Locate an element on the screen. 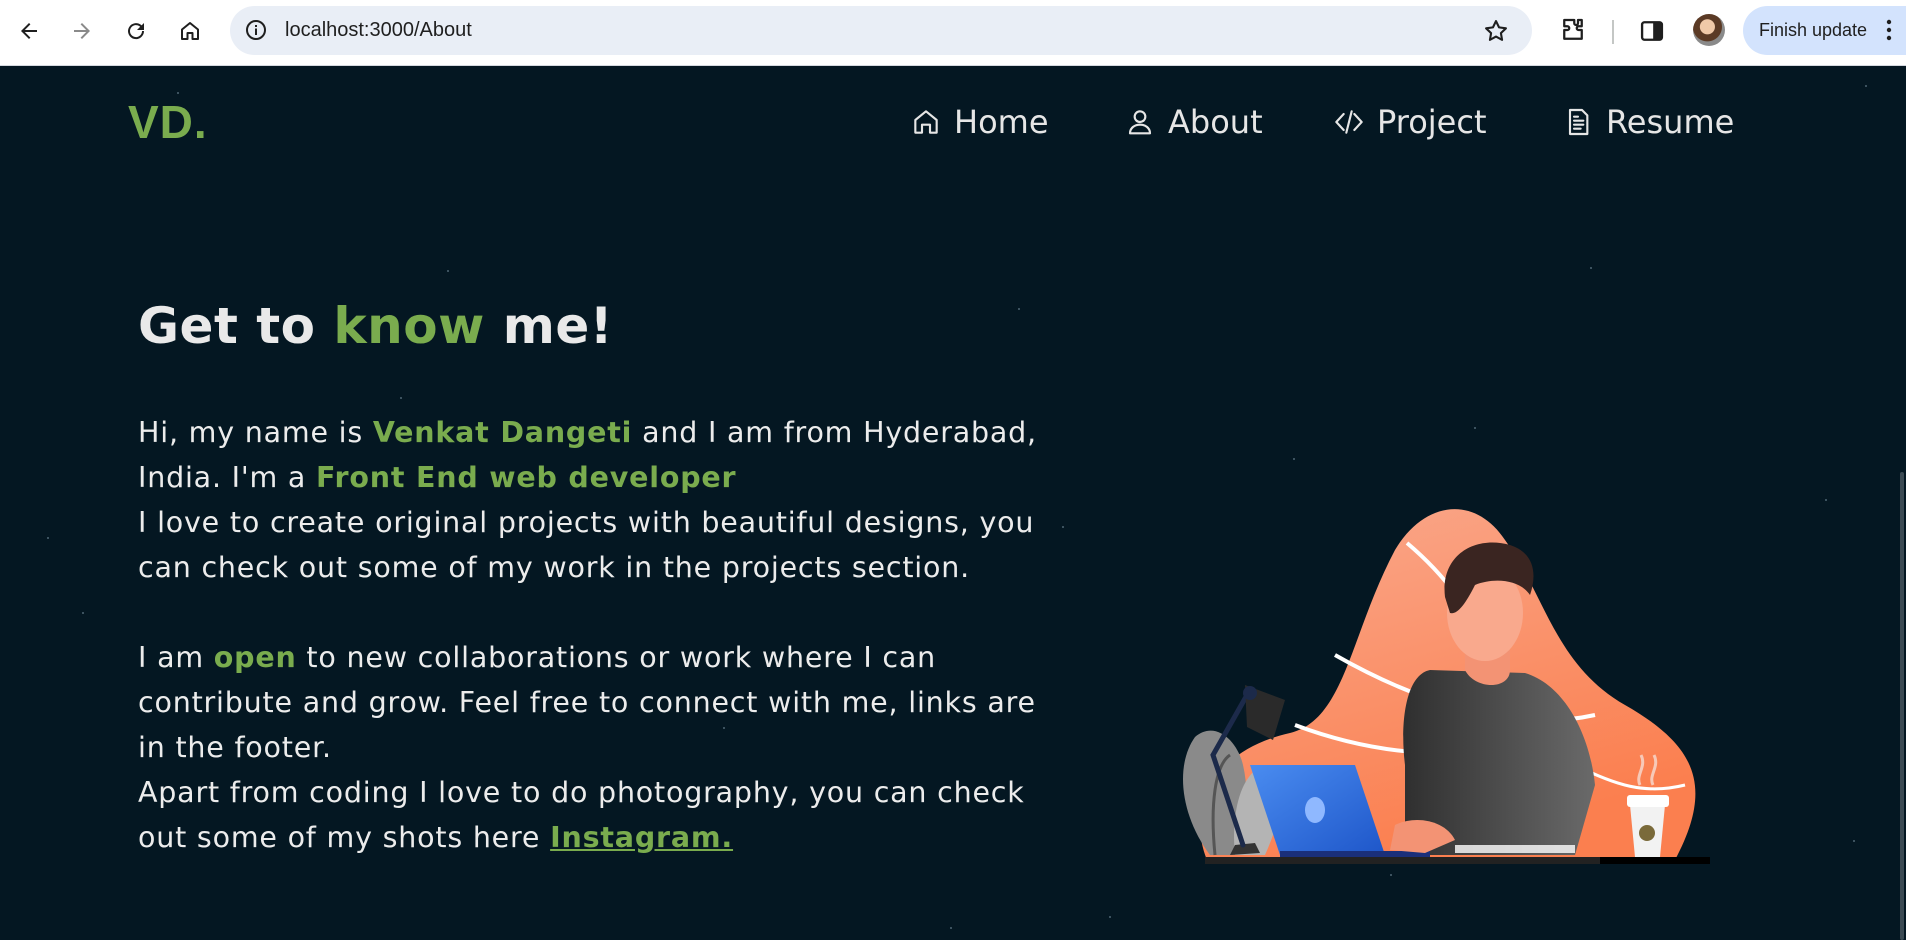  finish-update-button: Finish update is located at coordinates (1824, 30).